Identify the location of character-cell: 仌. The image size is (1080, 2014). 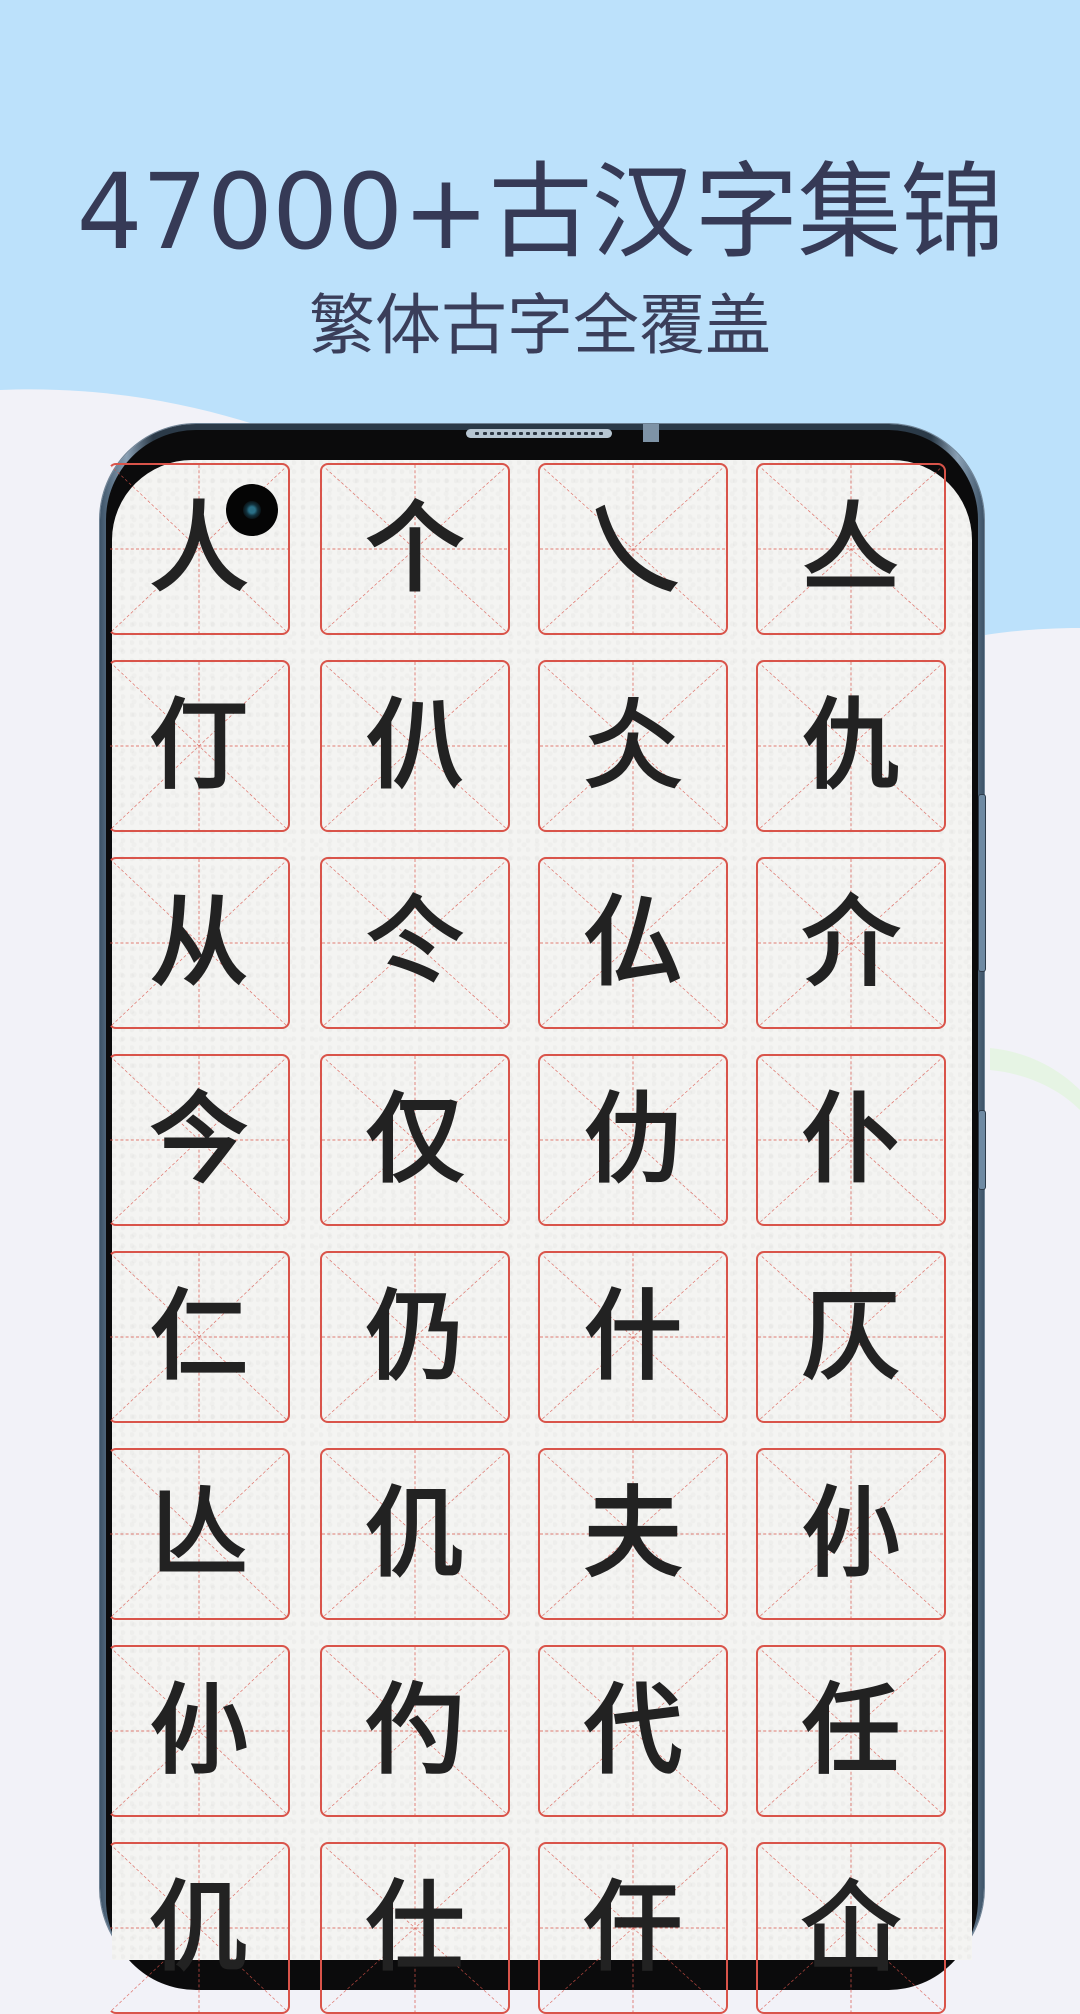
(633, 746).